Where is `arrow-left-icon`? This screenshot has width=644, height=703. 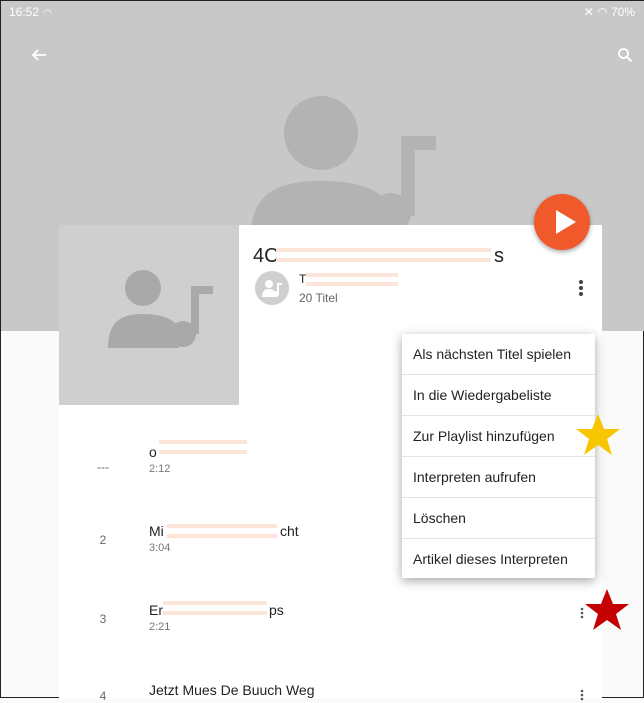
arrow-left-icon is located at coordinates (38, 55).